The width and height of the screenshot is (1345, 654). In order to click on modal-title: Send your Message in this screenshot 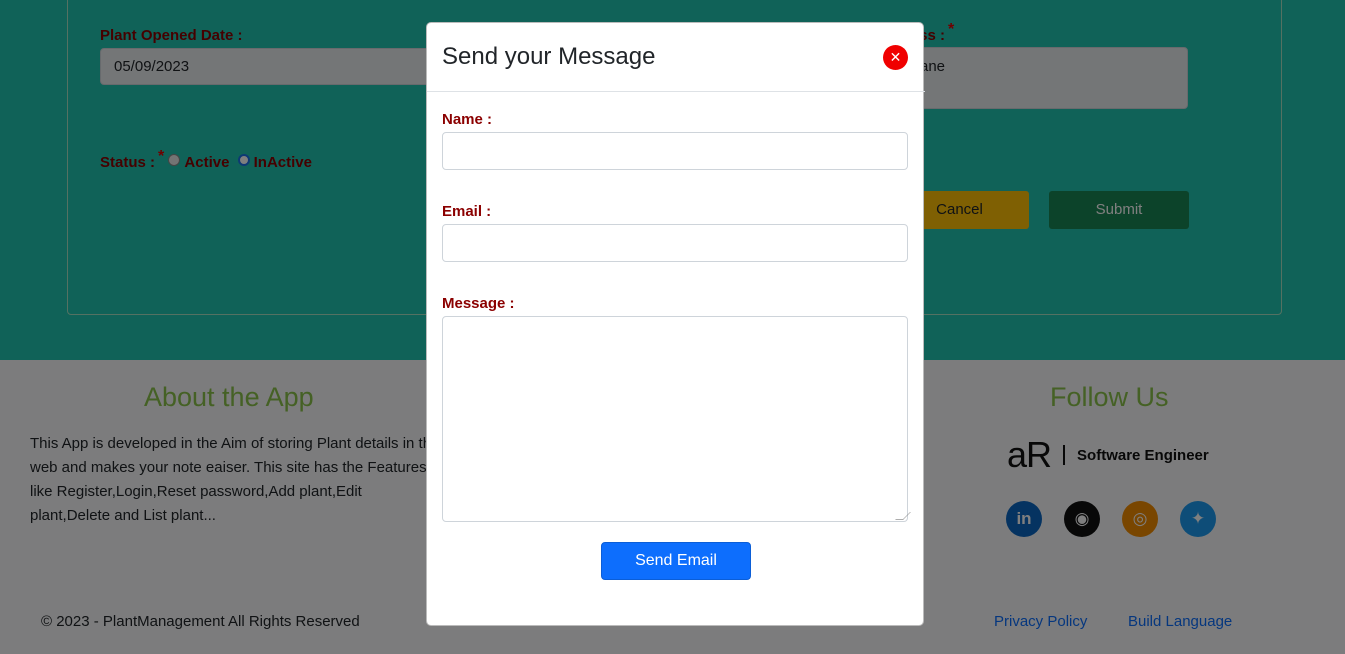, I will do `click(549, 56)`.